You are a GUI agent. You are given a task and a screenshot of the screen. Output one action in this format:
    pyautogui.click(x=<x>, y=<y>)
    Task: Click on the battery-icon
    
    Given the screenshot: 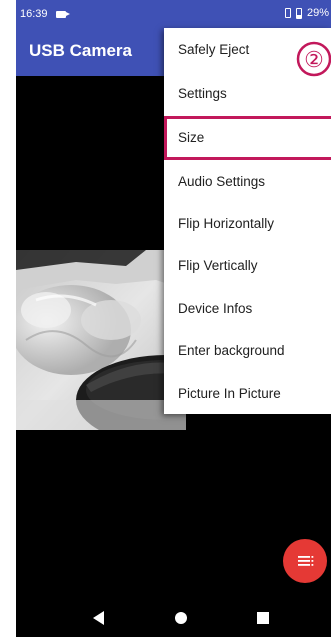 What is the action you would take?
    pyautogui.click(x=298, y=13)
    